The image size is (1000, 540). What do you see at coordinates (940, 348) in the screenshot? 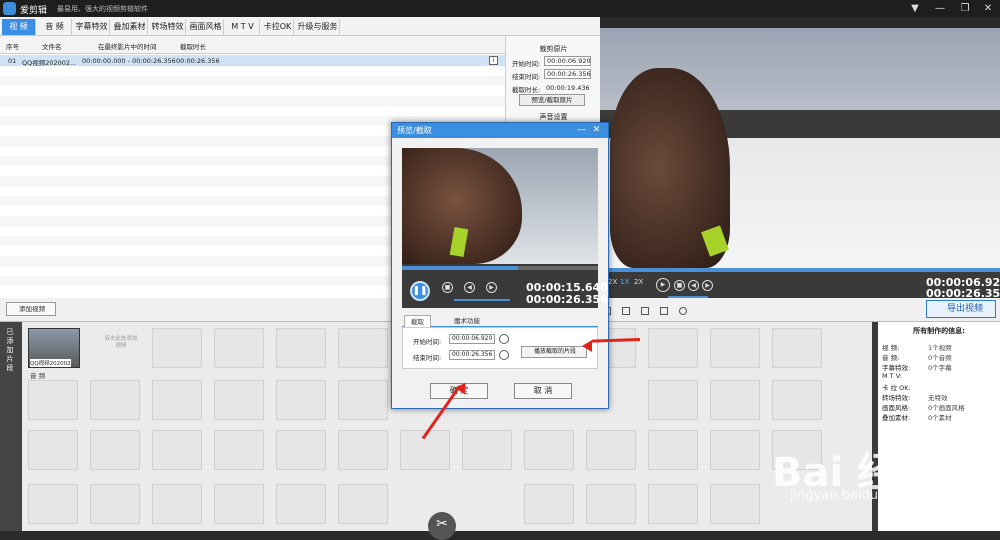
I see `info-value: 1个视频` at bounding box center [940, 348].